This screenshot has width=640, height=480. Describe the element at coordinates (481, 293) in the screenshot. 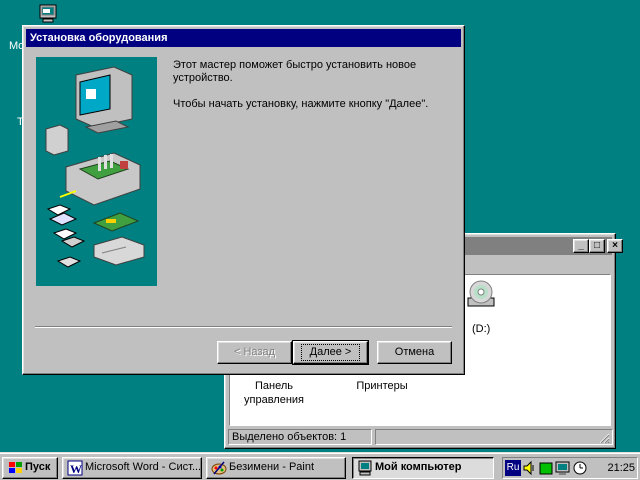

I see `cd-drive-icon` at that location.